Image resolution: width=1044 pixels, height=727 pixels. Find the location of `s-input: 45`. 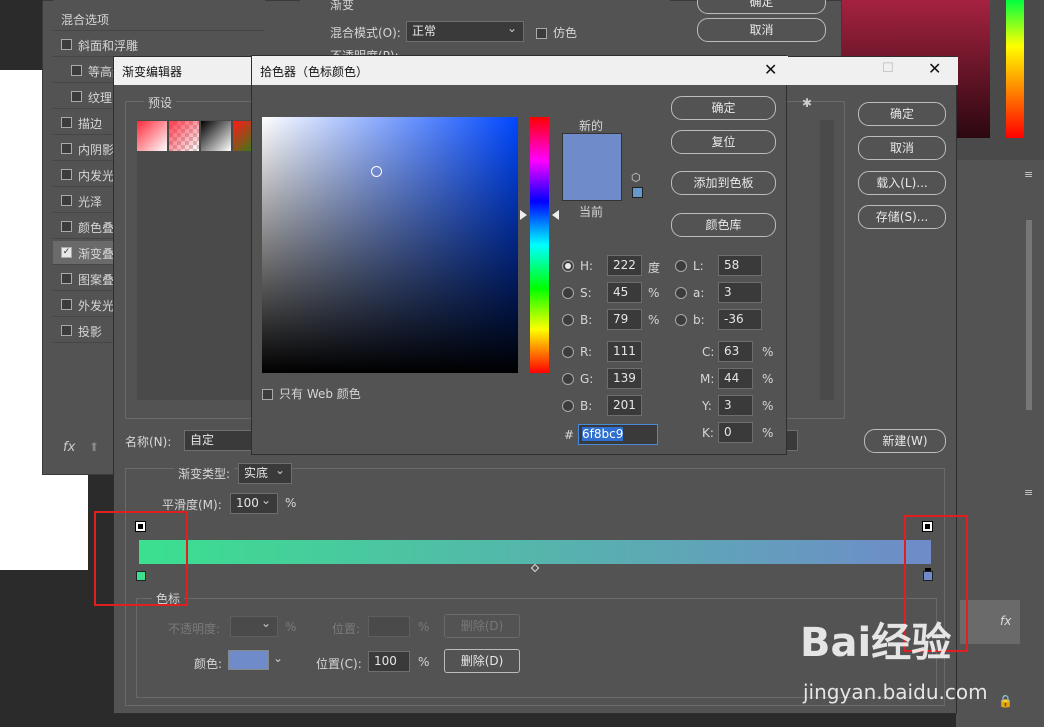

s-input: 45 is located at coordinates (624, 292).